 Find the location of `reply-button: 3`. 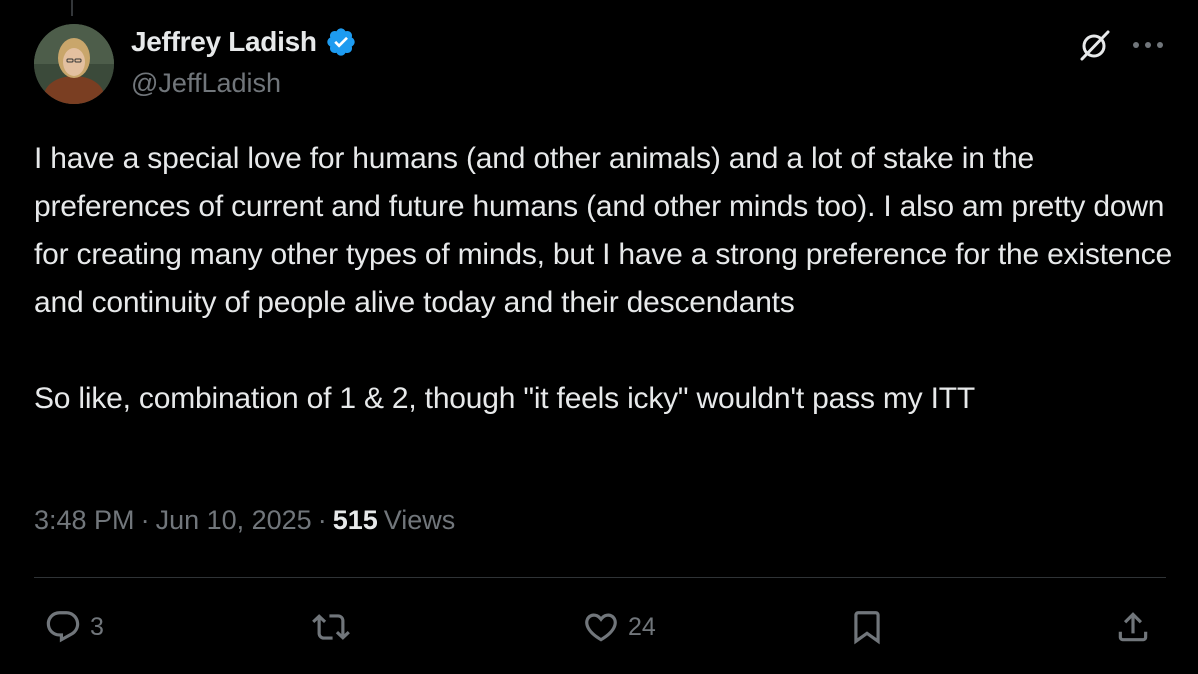

reply-button: 3 is located at coordinates (74, 627).